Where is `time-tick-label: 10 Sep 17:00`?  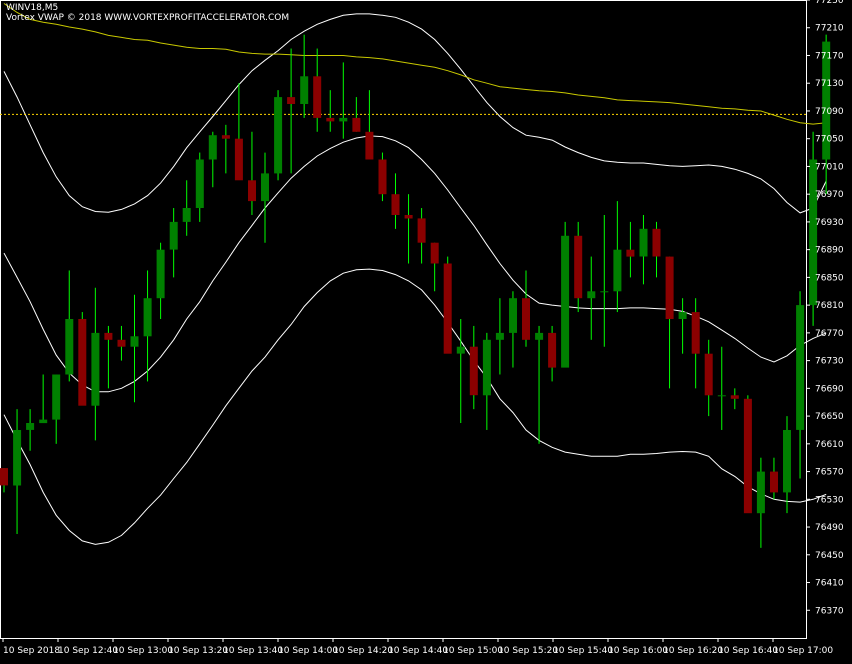
time-tick-label: 10 Sep 17:00 is located at coordinates (803, 651).